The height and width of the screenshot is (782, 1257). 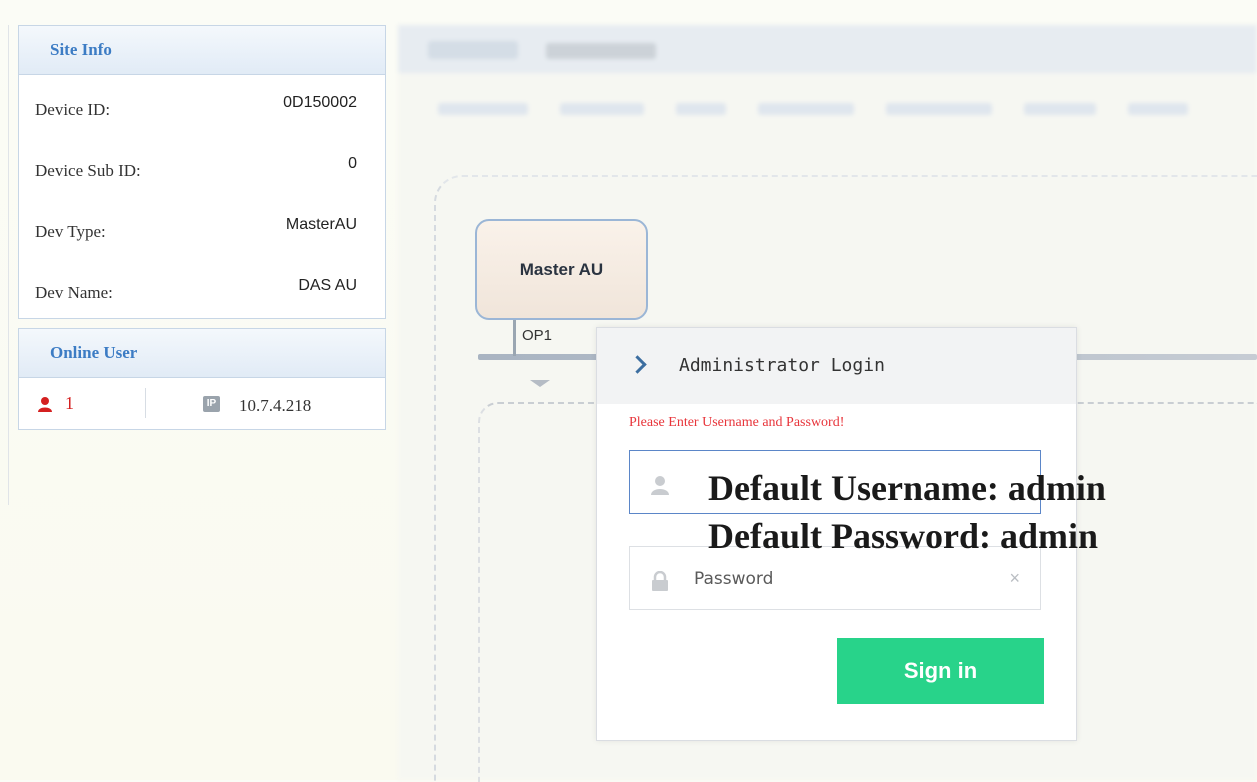 I want to click on login-dialog-header: Administrator Login, so click(x=836, y=366).